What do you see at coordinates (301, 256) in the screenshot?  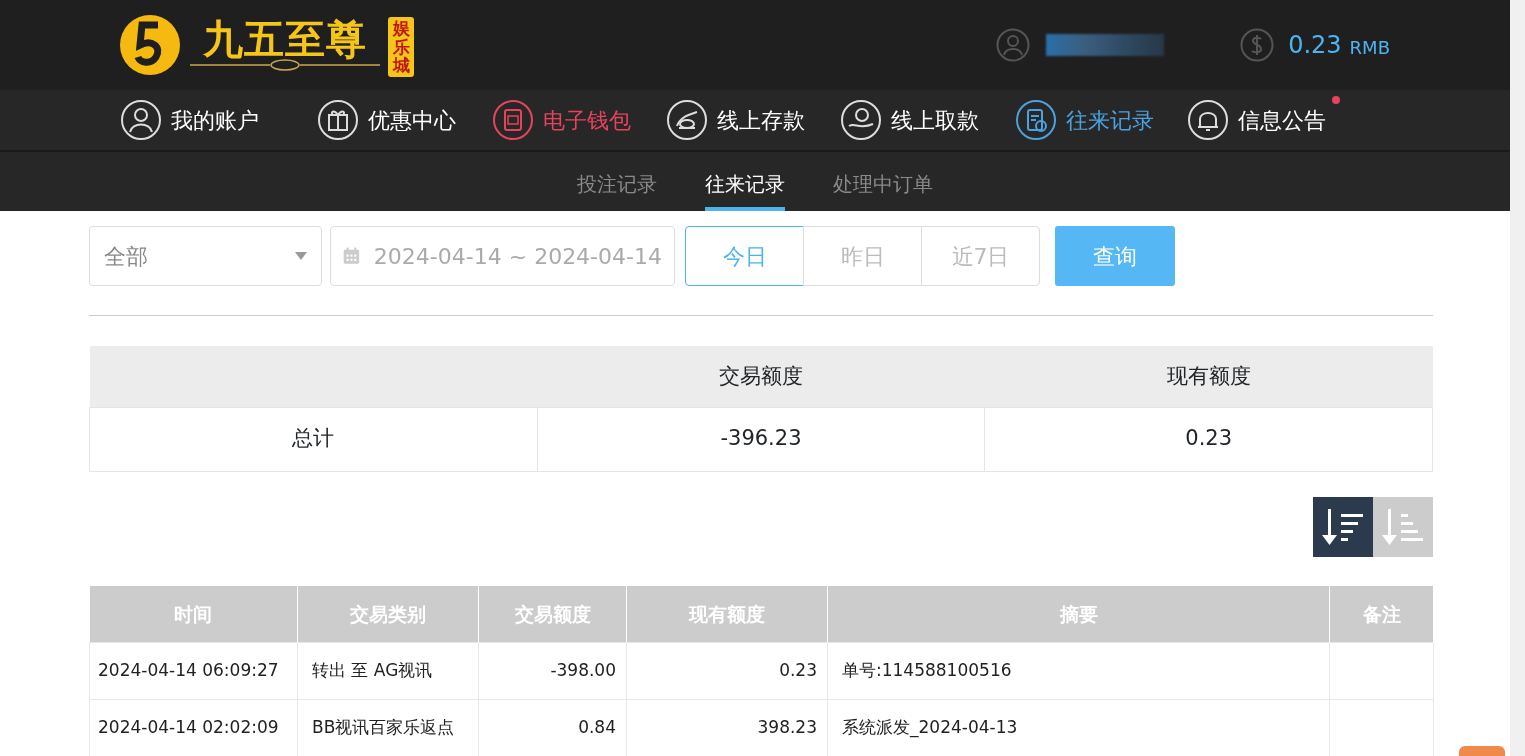 I see `caret-icon` at bounding box center [301, 256].